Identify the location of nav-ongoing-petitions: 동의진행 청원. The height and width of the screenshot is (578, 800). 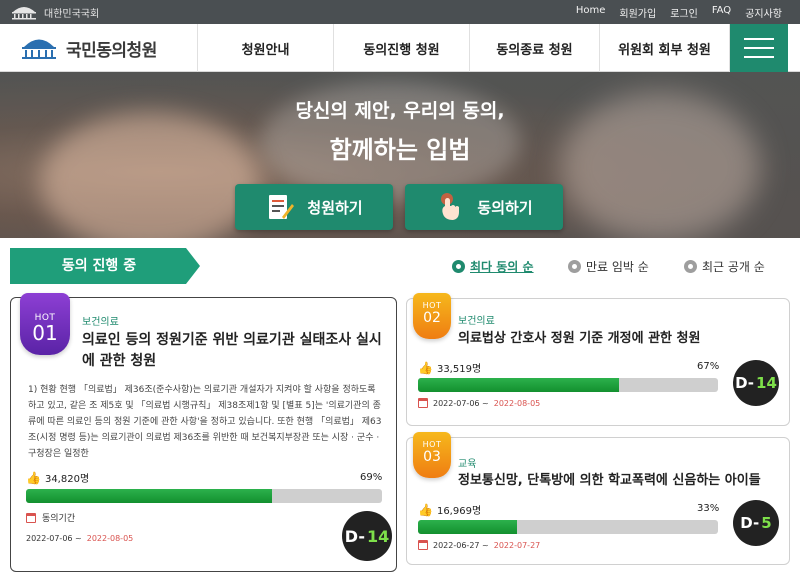
(402, 48).